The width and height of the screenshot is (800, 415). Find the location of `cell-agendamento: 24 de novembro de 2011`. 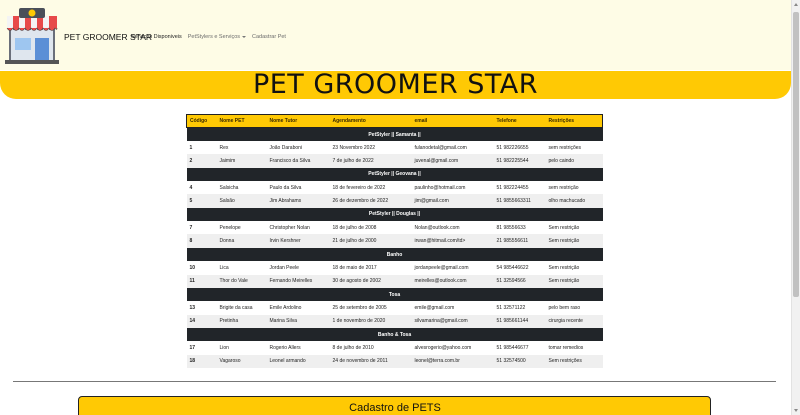

cell-agendamento: 24 de novembro de 2011 is located at coordinates (370, 361).